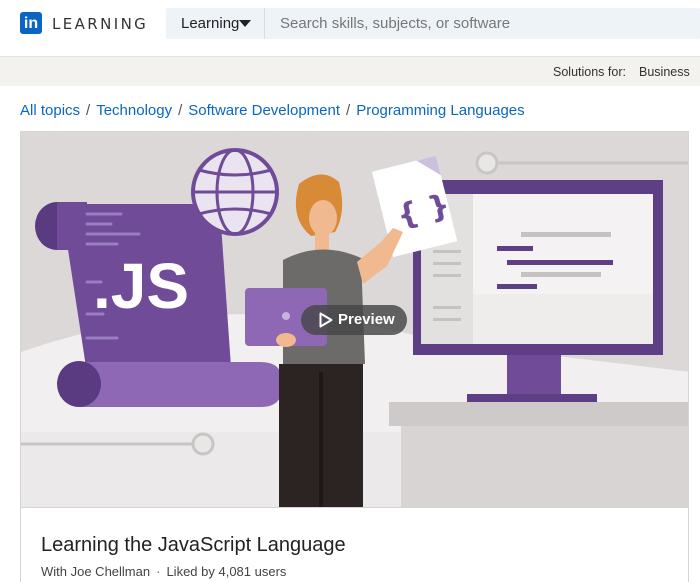  I want to click on search-category-label: Learning, so click(210, 23).